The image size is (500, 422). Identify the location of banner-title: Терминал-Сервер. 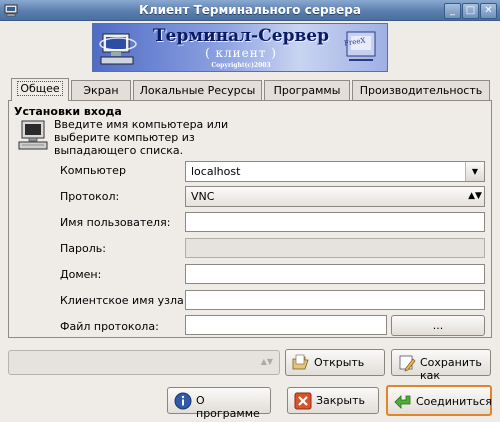
(241, 36).